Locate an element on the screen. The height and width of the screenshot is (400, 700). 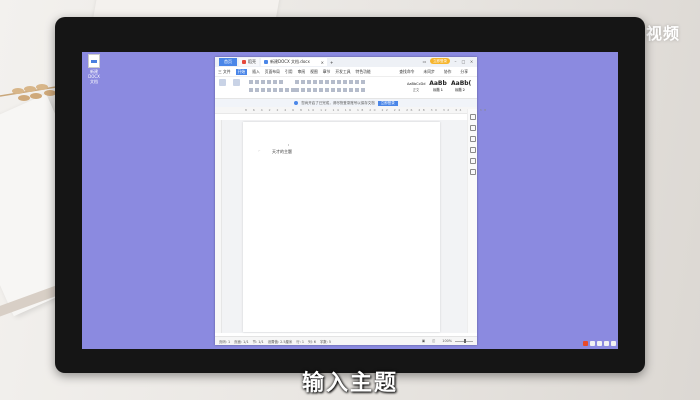
desktop-doc-icon: 新建DOCX 文档 is located at coordinates (94, 69).